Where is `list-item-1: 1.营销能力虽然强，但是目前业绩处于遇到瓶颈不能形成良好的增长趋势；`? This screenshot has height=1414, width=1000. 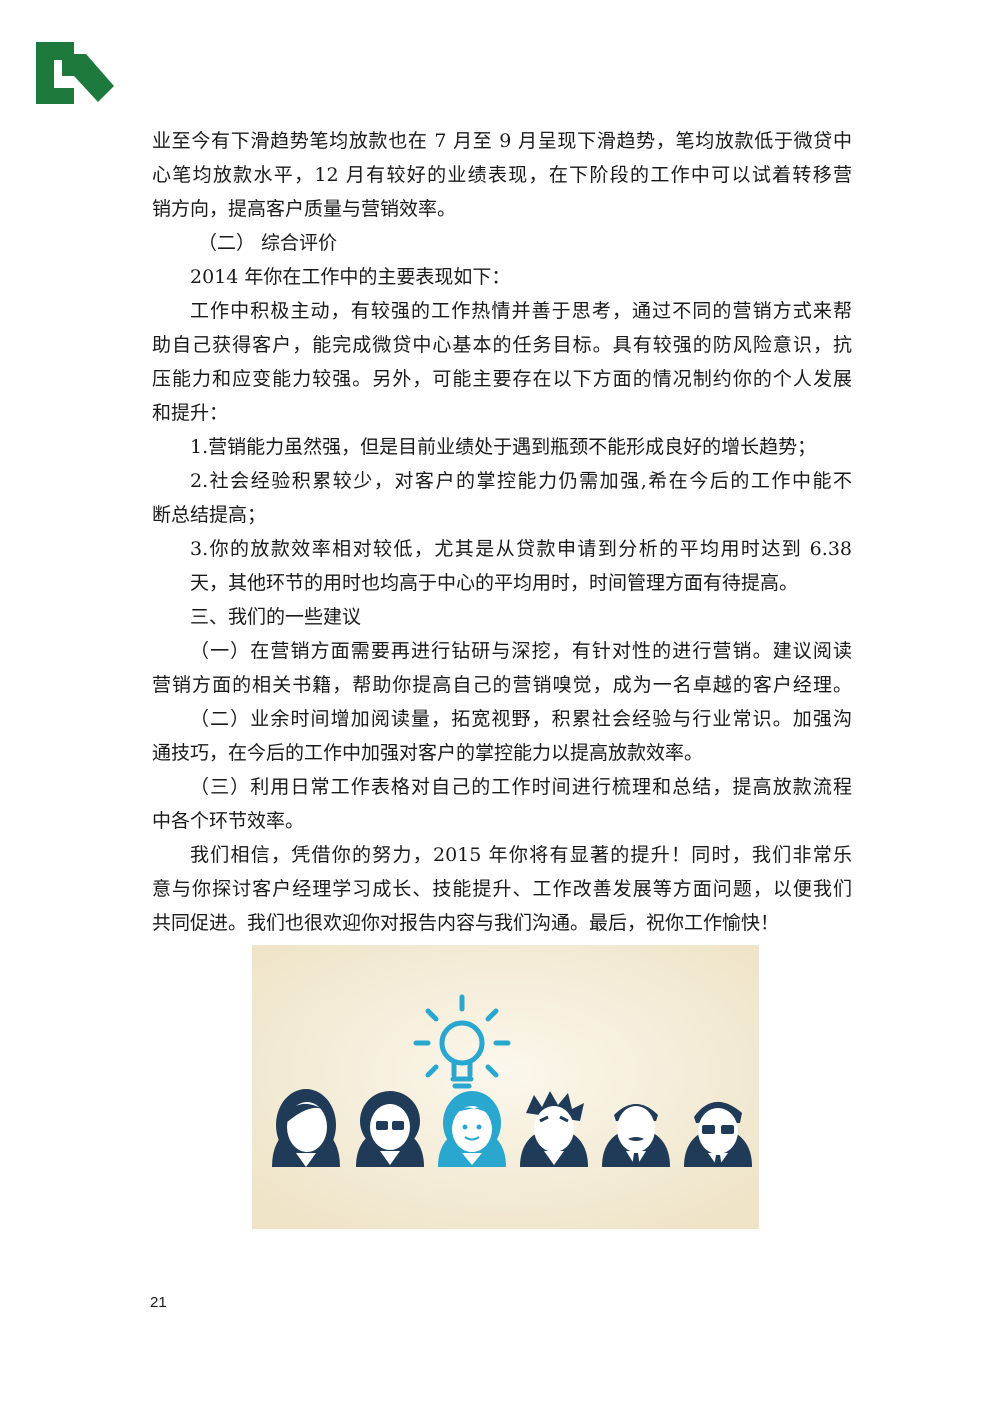 list-item-1: 1.营销能力虽然强，但是目前业绩处于遇到瓶颈不能形成良好的增长趋势； is located at coordinates (503, 447).